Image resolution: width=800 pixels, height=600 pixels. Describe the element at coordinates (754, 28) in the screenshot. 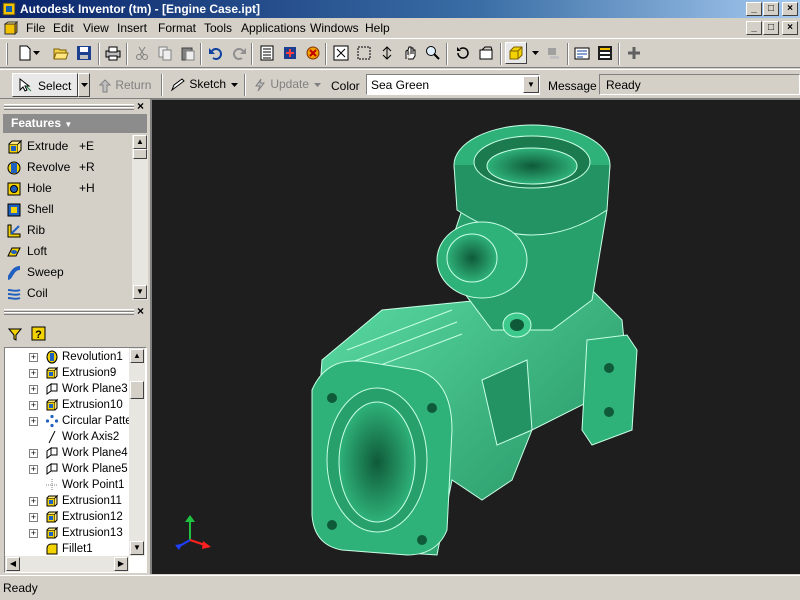

I see `doc-minimize-button: _` at that location.